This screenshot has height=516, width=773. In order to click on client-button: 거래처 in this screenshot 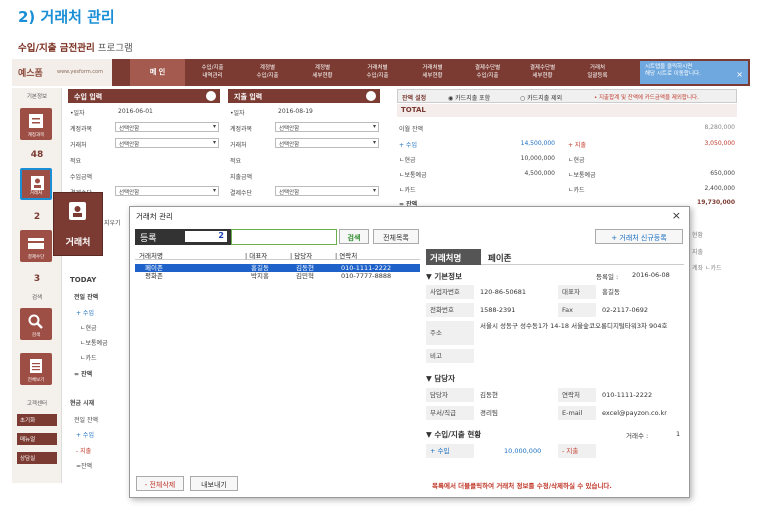, I will do `click(36, 184)`.